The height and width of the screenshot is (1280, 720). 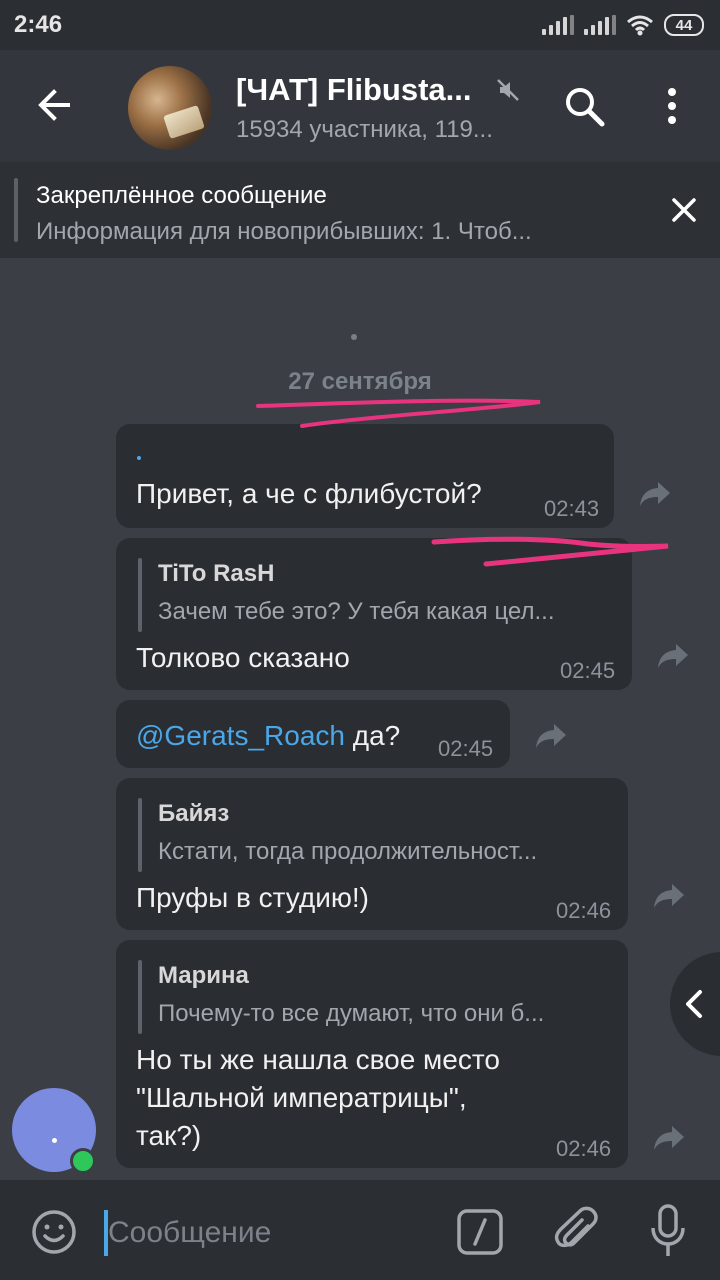 I want to click on emoji-icon, so click(x=54, y=1232).